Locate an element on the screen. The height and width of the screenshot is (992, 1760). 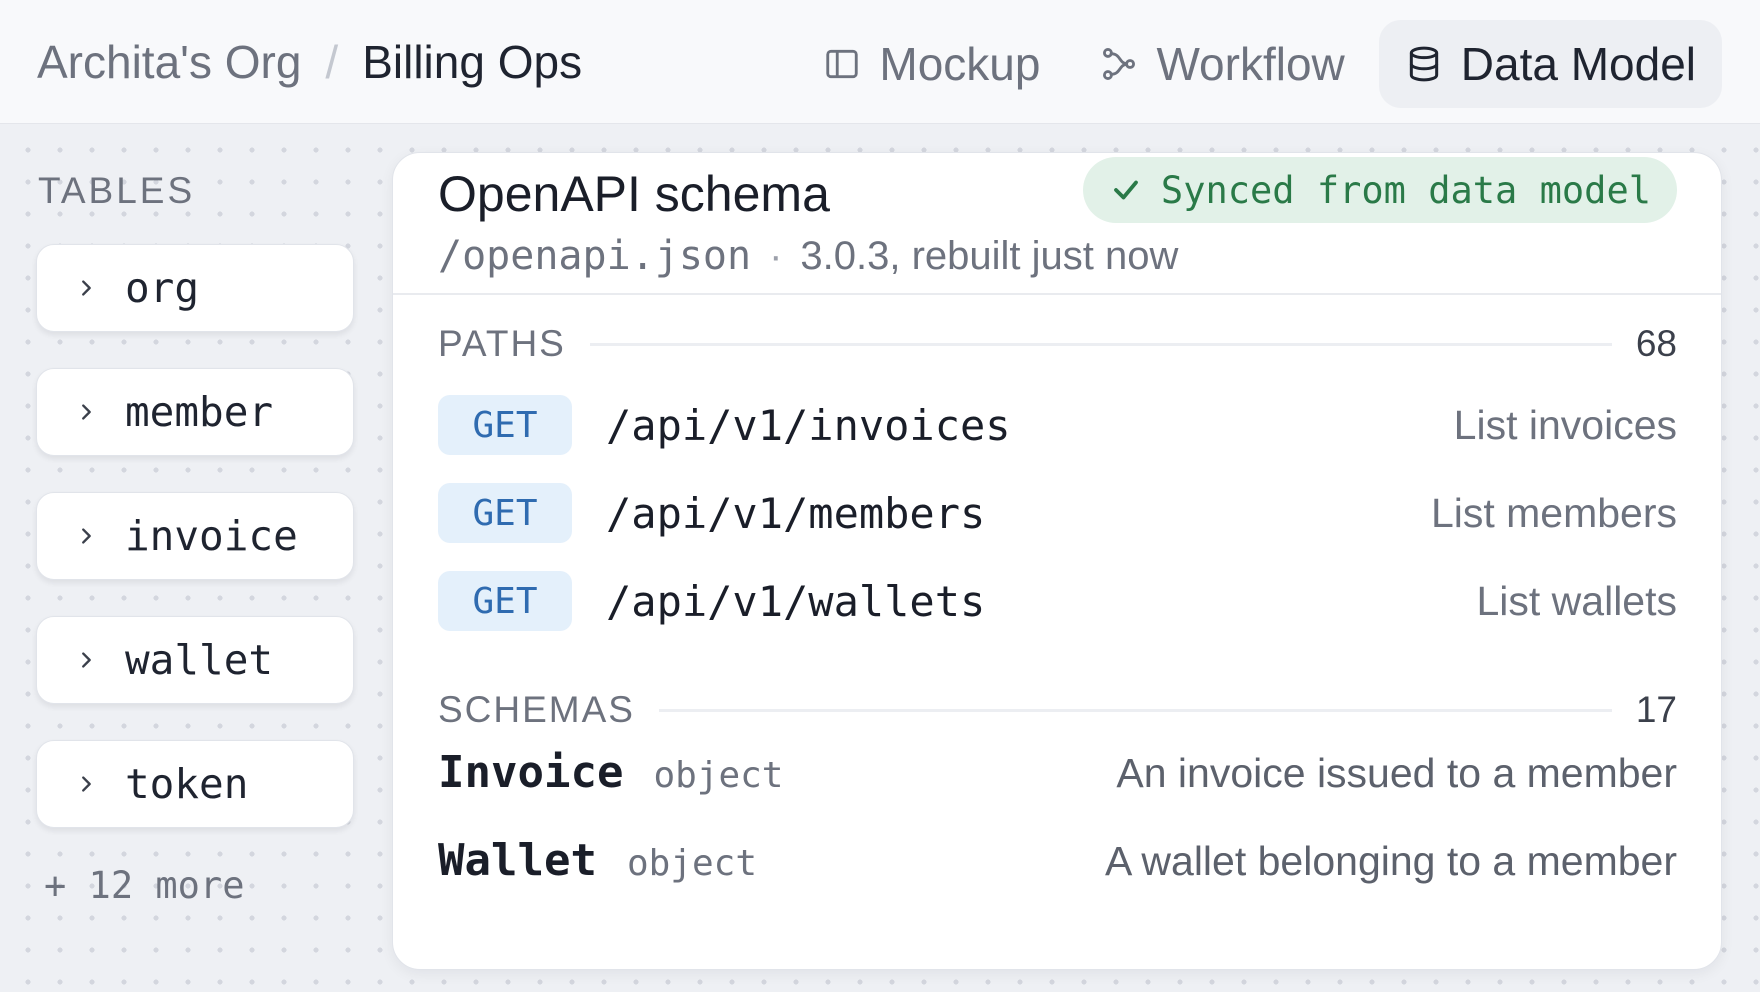
table-item-label: org is located at coordinates (162, 288).